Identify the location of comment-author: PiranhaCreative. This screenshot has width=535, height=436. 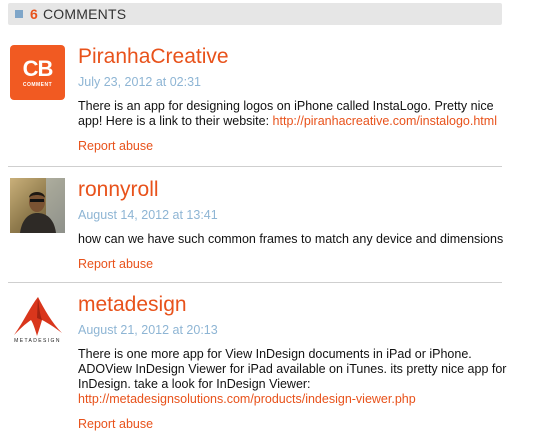
(293, 57).